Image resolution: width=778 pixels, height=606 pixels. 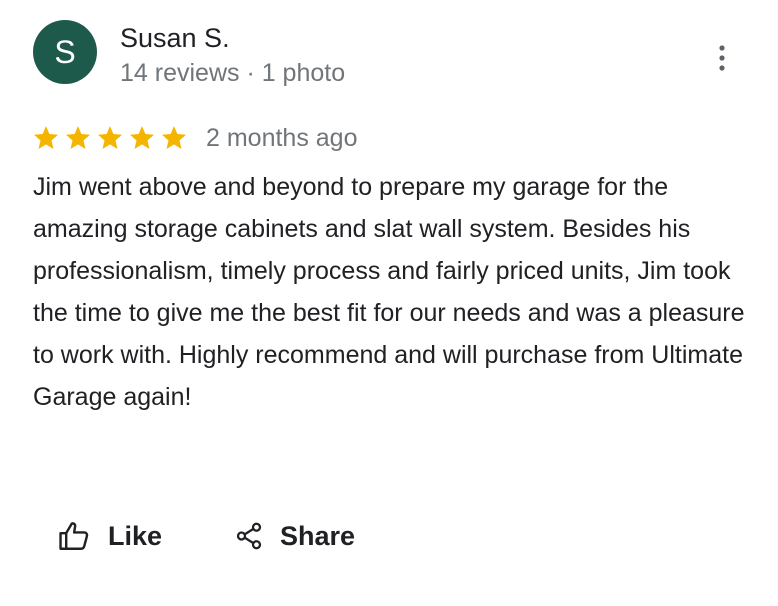 What do you see at coordinates (195, 138) in the screenshot?
I see `rating-row: 2 months ago` at bounding box center [195, 138].